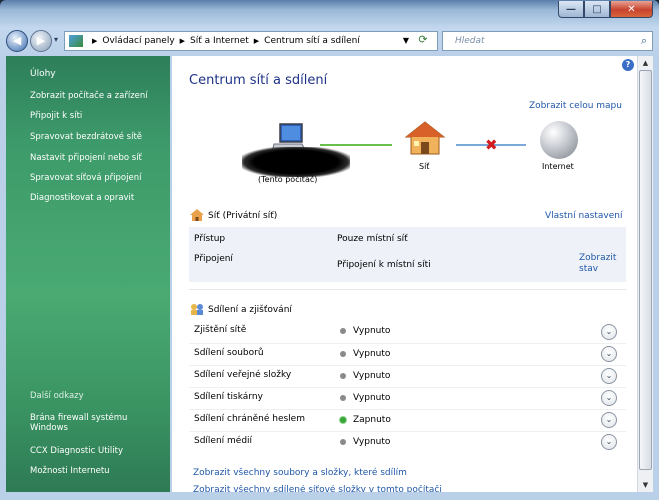 The width and height of the screenshot is (659, 500). Describe the element at coordinates (372, 239) in the screenshot. I see `access-value: Pouze místní síť` at that location.